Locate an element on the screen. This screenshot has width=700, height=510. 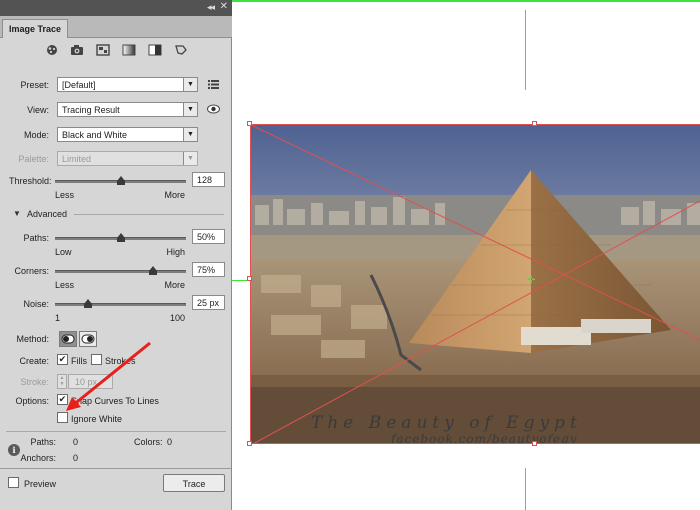
stroke-input: 10 px is located at coordinates (90, 381).